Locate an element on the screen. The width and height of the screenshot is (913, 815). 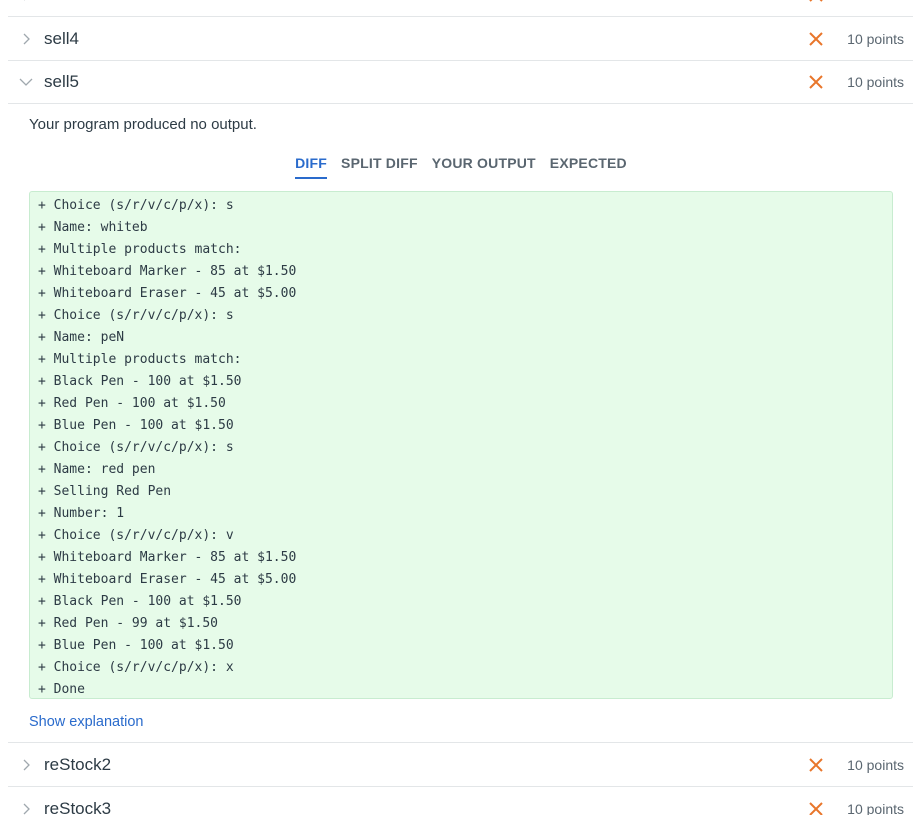
test-row-sell4: sell4 10 points is located at coordinates (460, 38).